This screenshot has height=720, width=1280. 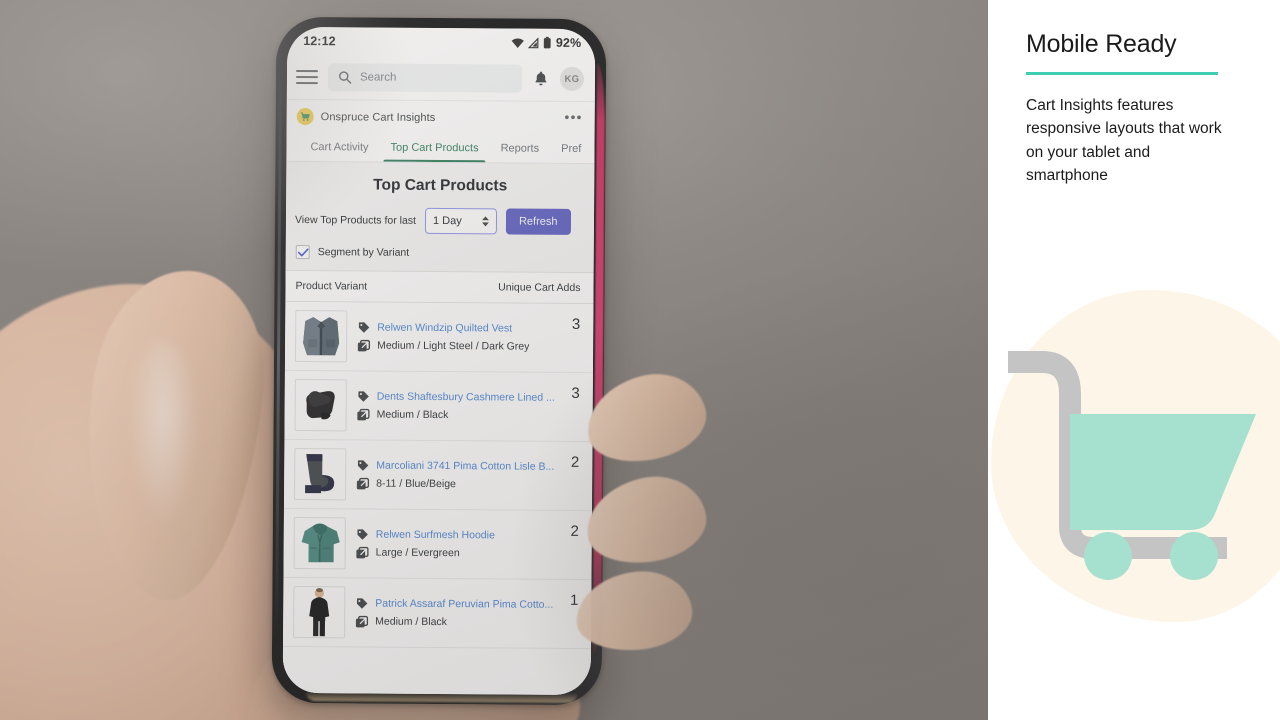 What do you see at coordinates (572, 79) in the screenshot?
I see `avatar: KG` at bounding box center [572, 79].